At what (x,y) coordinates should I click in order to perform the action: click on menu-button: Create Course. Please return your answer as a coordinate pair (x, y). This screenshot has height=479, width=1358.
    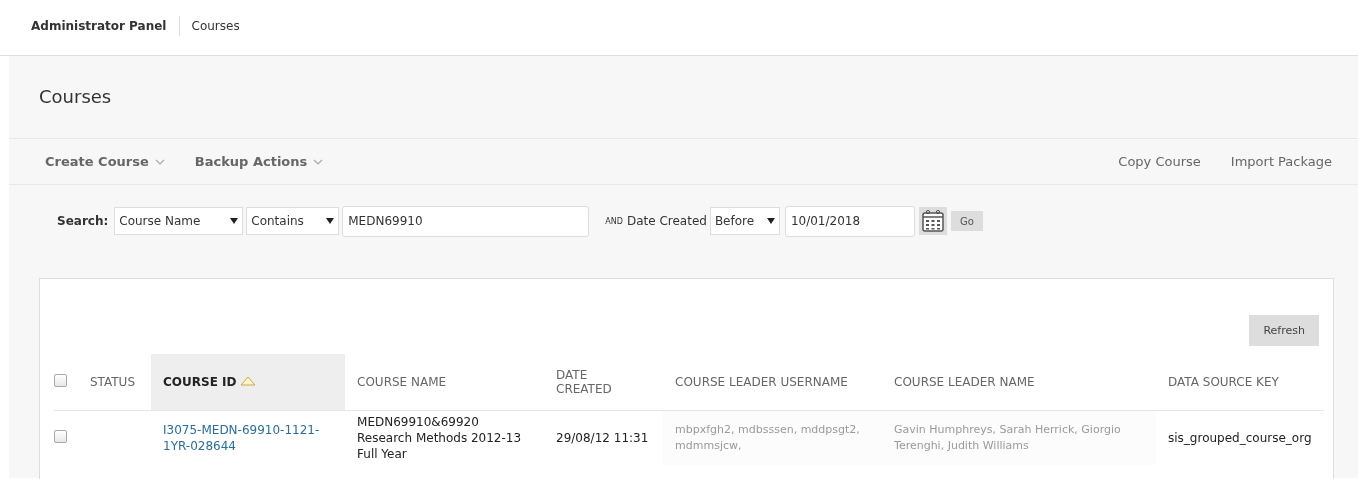
    Looking at the image, I should click on (105, 161).